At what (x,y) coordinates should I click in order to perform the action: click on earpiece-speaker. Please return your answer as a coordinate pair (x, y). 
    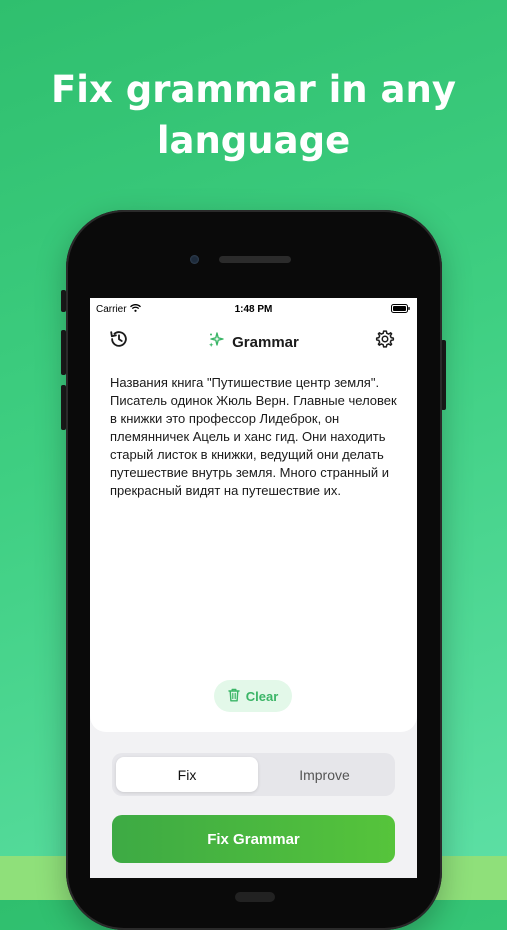
    Looking at the image, I should click on (255, 259).